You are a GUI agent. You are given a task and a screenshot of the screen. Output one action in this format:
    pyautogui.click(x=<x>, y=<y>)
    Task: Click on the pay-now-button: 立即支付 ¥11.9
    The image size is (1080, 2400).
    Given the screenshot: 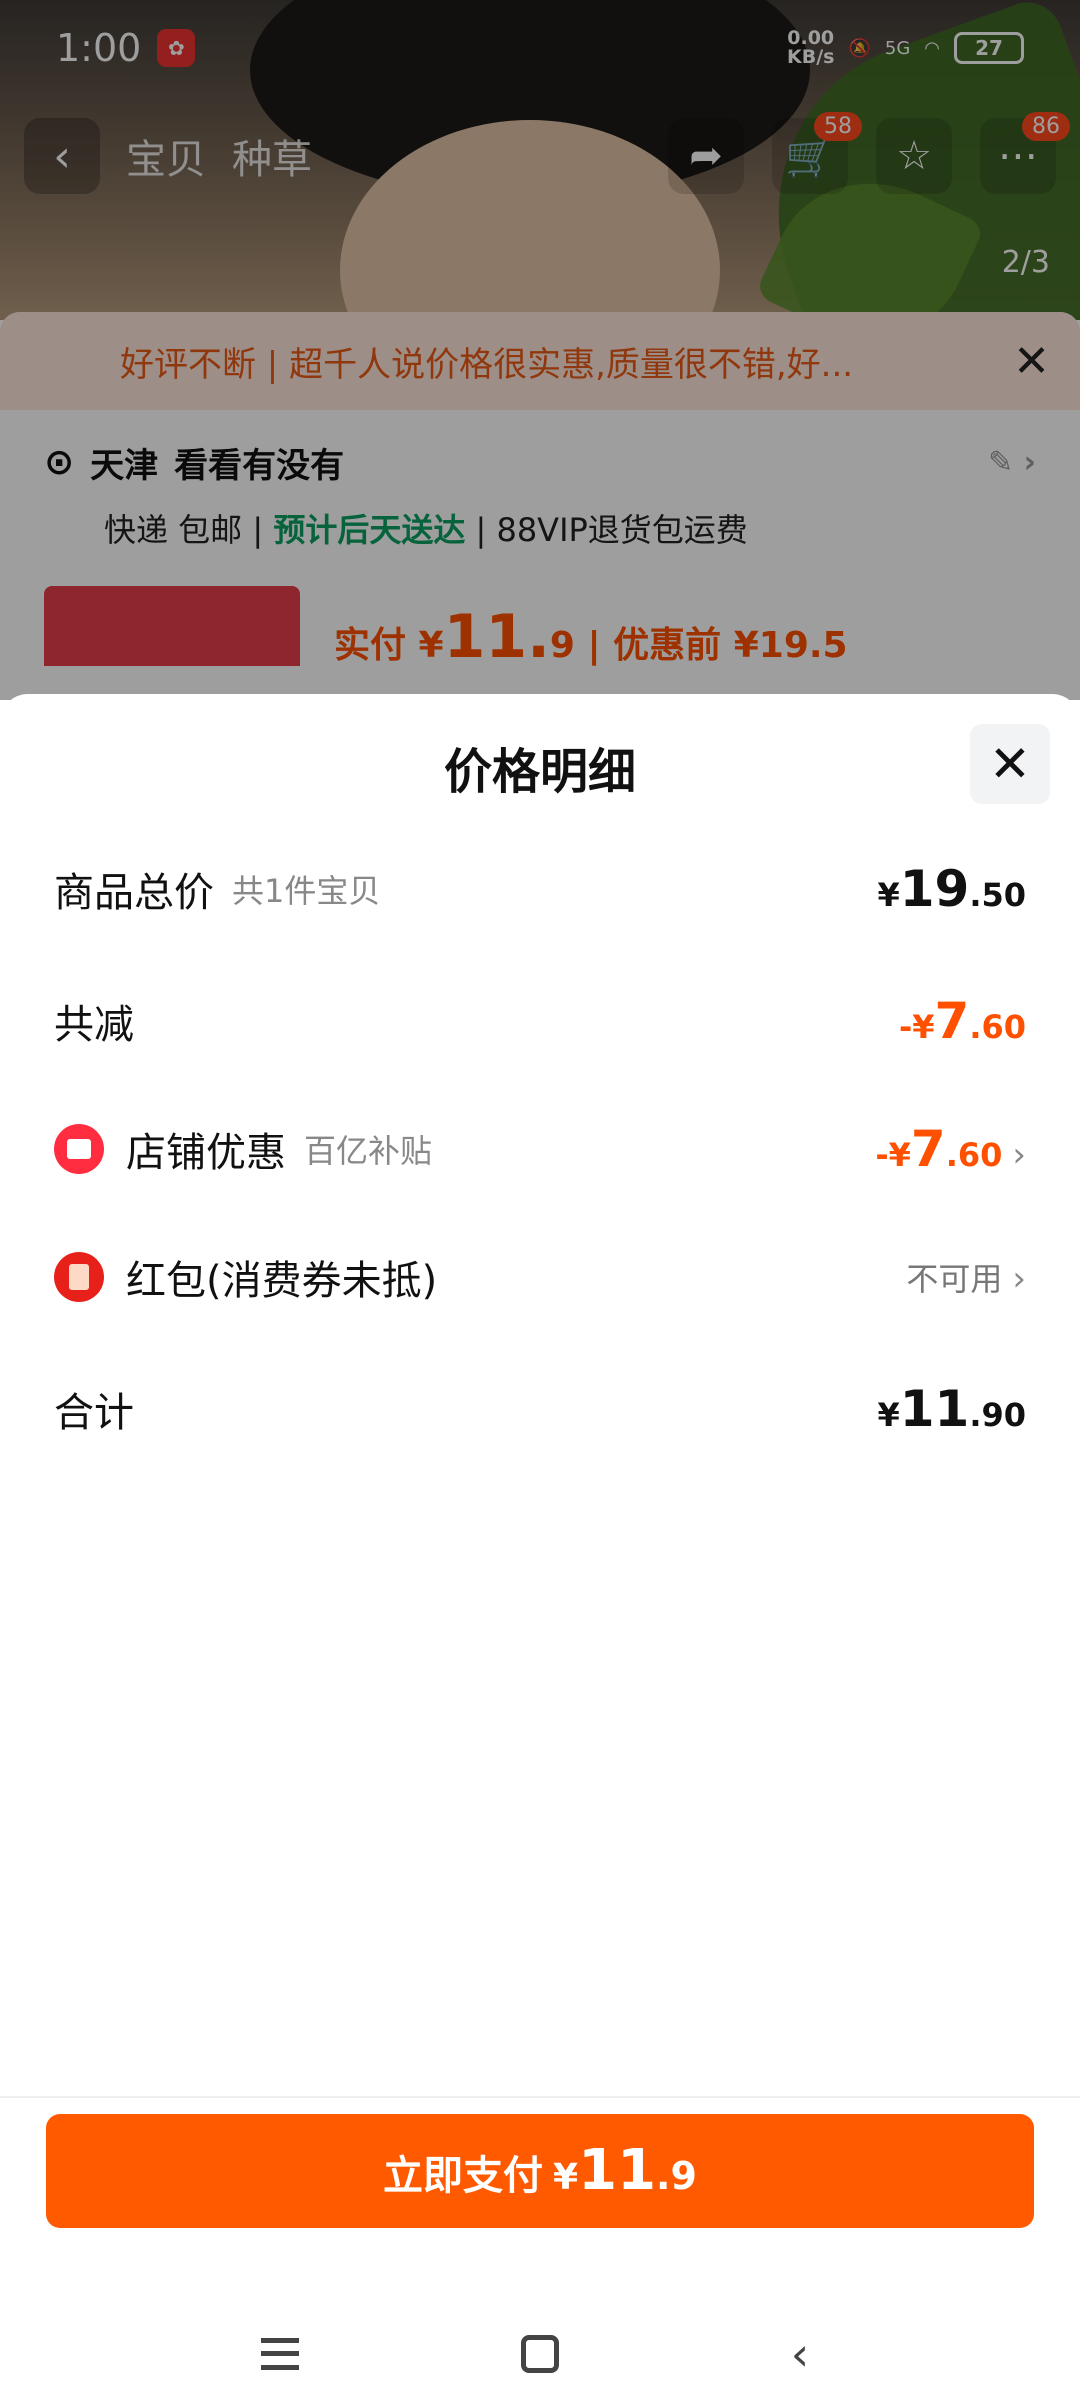 What is the action you would take?
    pyautogui.click(x=540, y=2171)
    